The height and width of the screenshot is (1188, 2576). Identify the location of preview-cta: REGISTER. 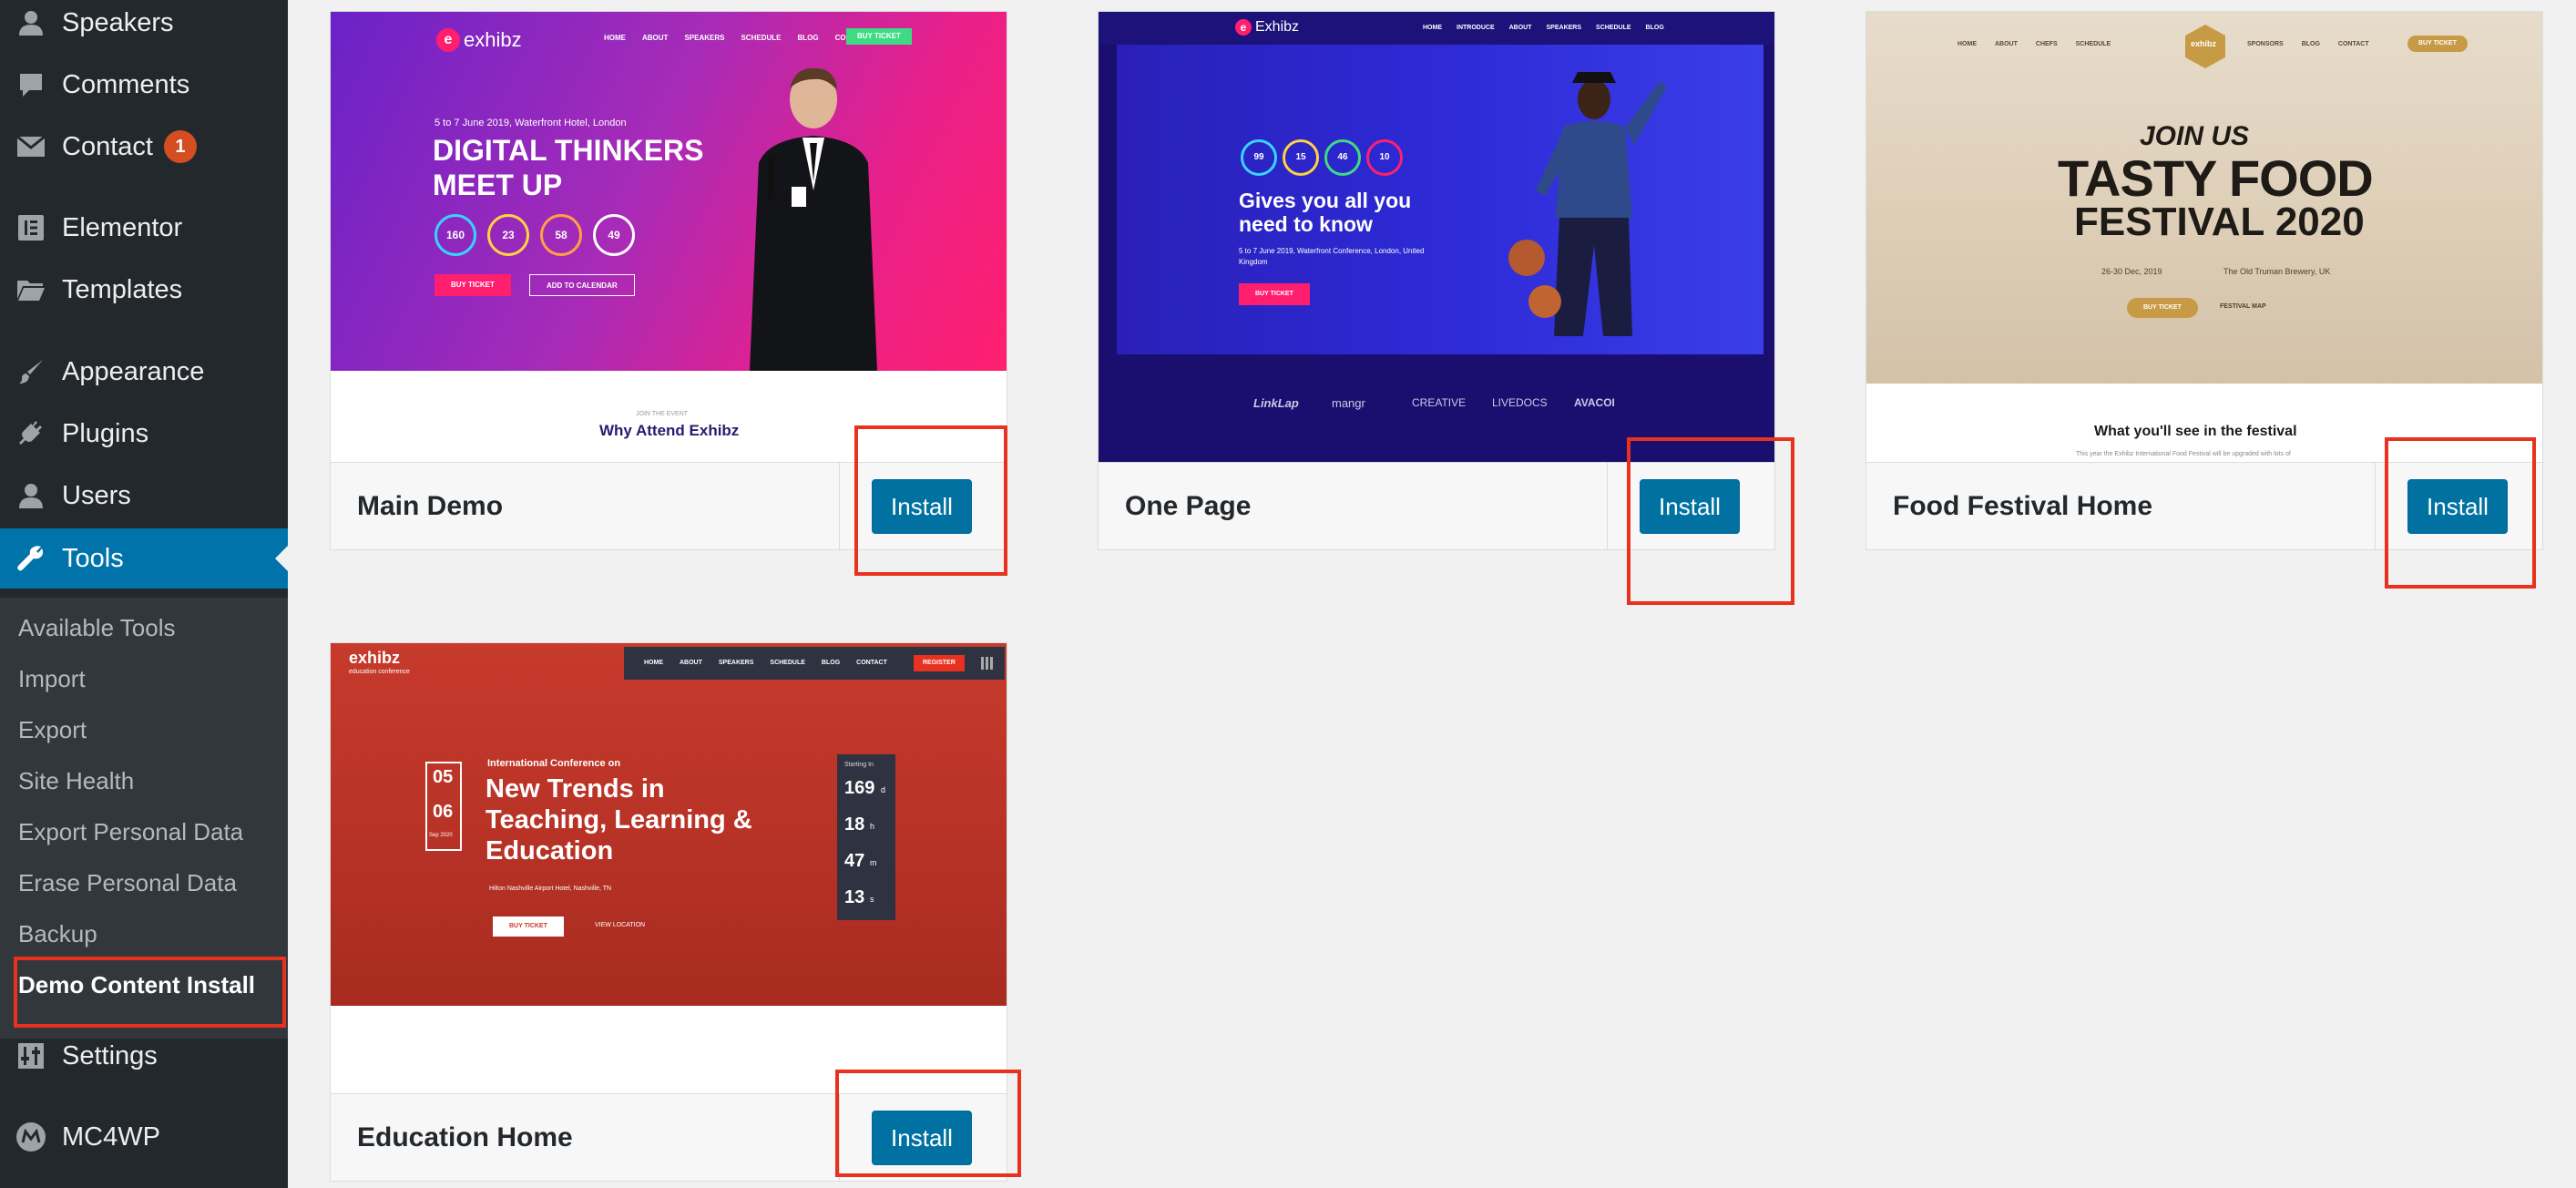
(940, 663).